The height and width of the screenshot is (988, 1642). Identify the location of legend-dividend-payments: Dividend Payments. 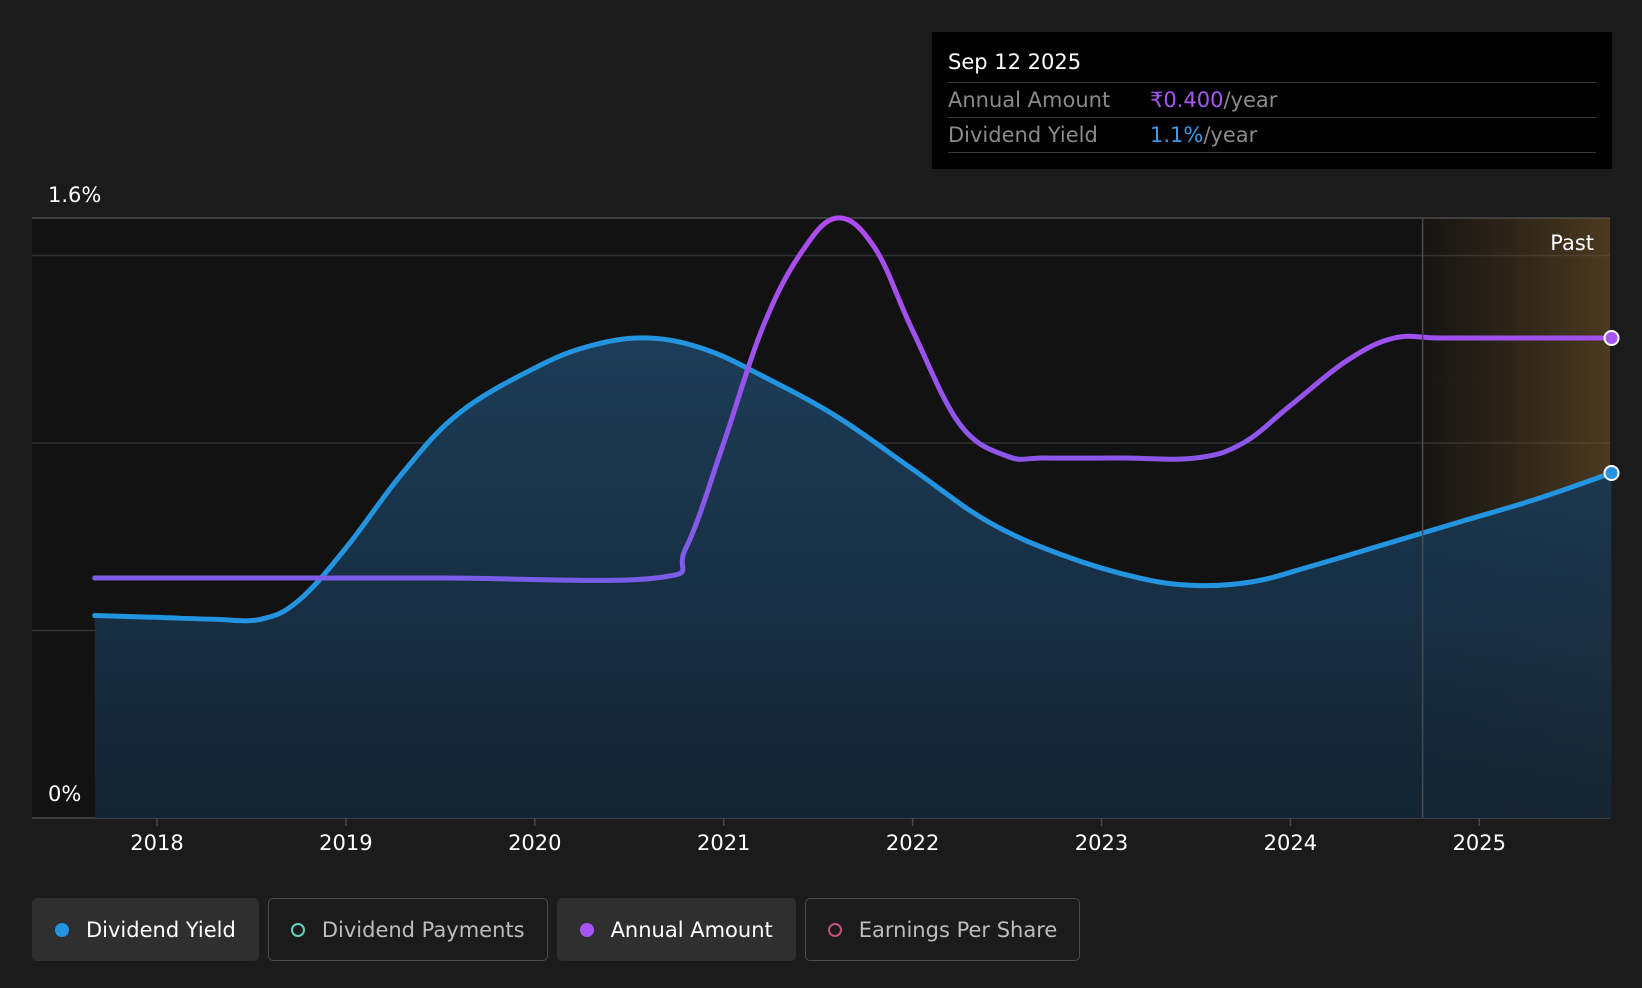
(407, 929).